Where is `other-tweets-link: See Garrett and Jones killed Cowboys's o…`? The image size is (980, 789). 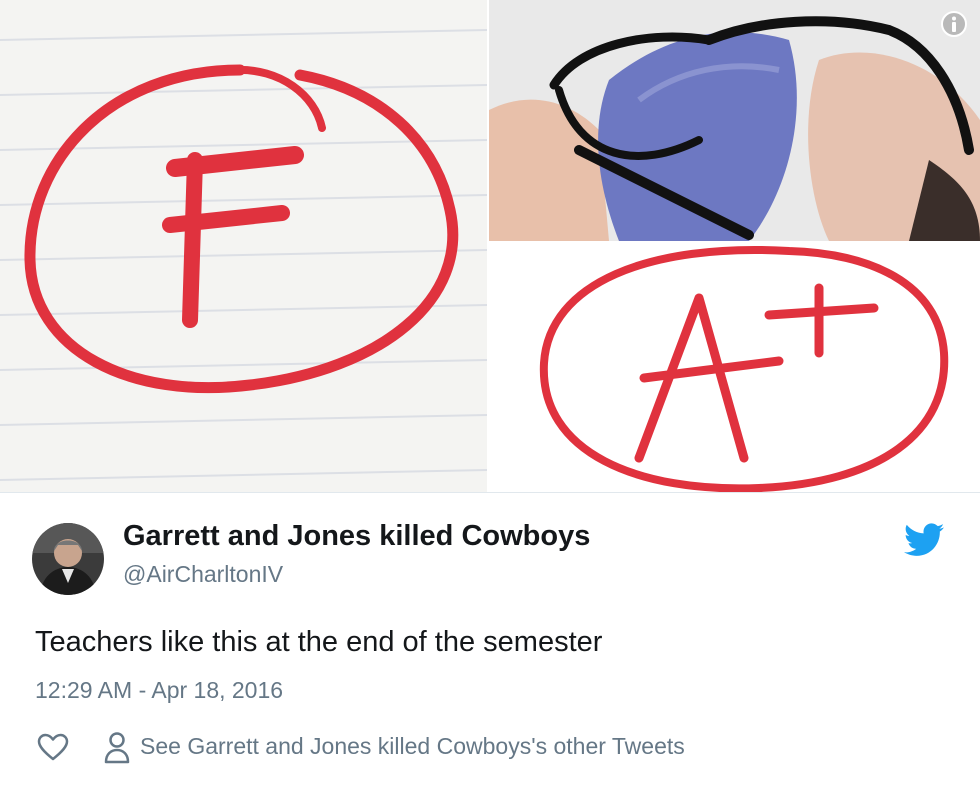
other-tweets-link: See Garrett and Jones killed Cowboys's o… is located at coordinates (412, 746).